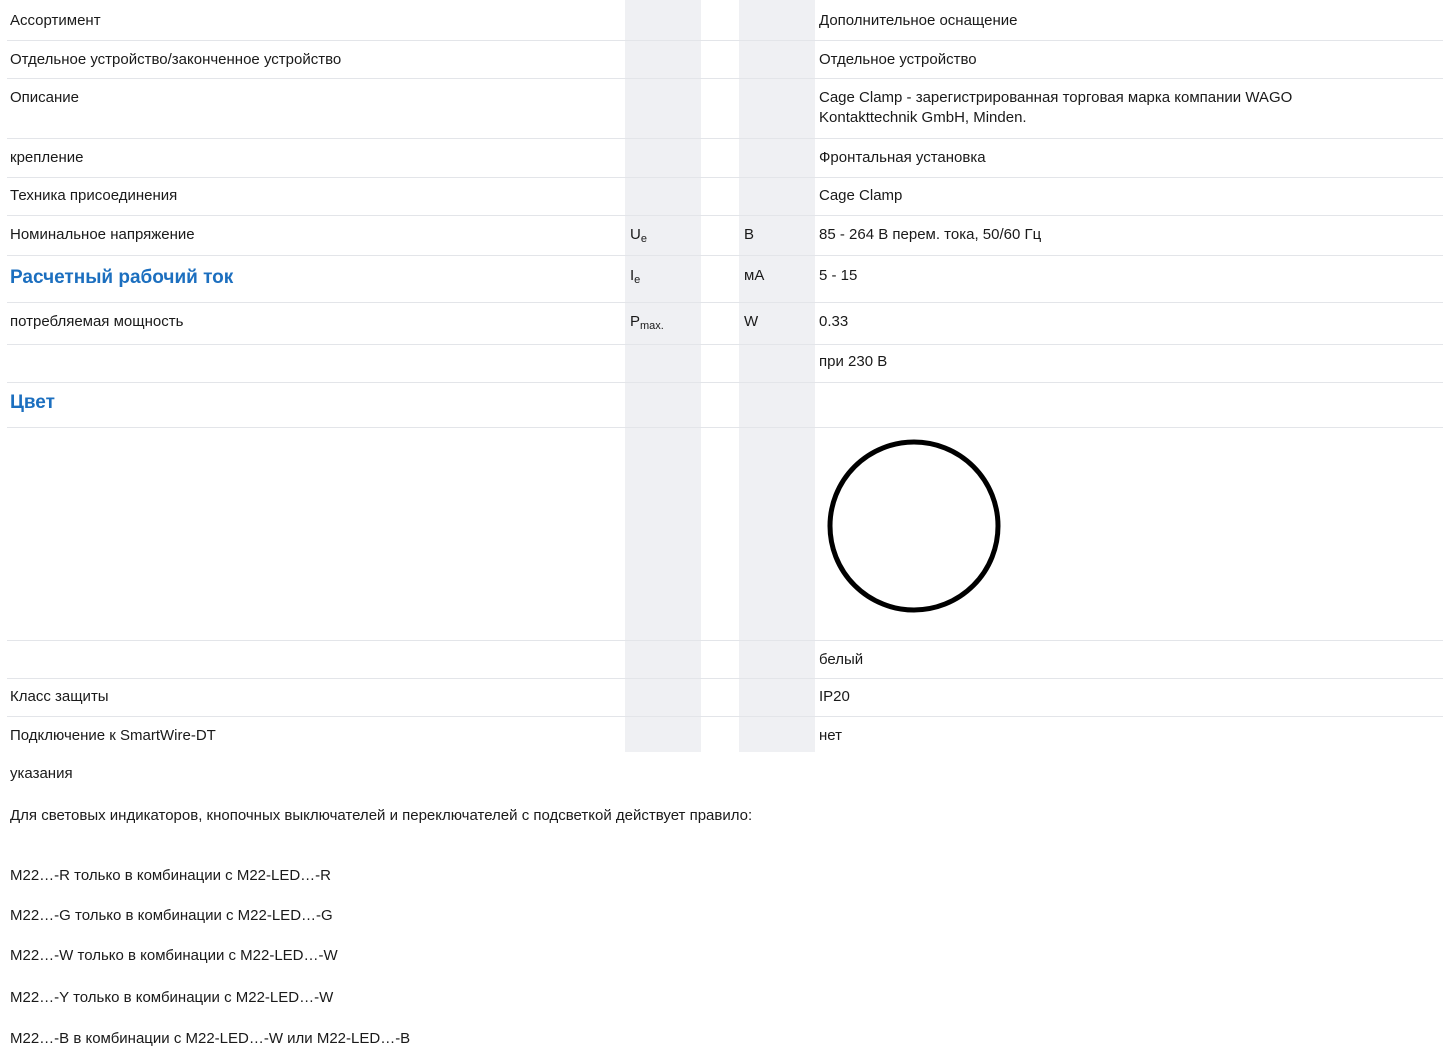 The image size is (1449, 1053). What do you see at coordinates (635, 276) in the screenshot?
I see `spec-symbol: Ie` at bounding box center [635, 276].